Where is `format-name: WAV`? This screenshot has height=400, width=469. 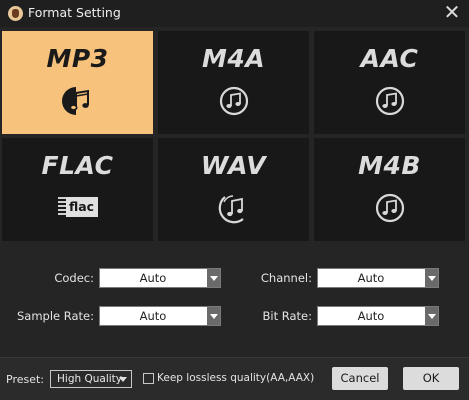
format-name: WAV is located at coordinates (233, 165).